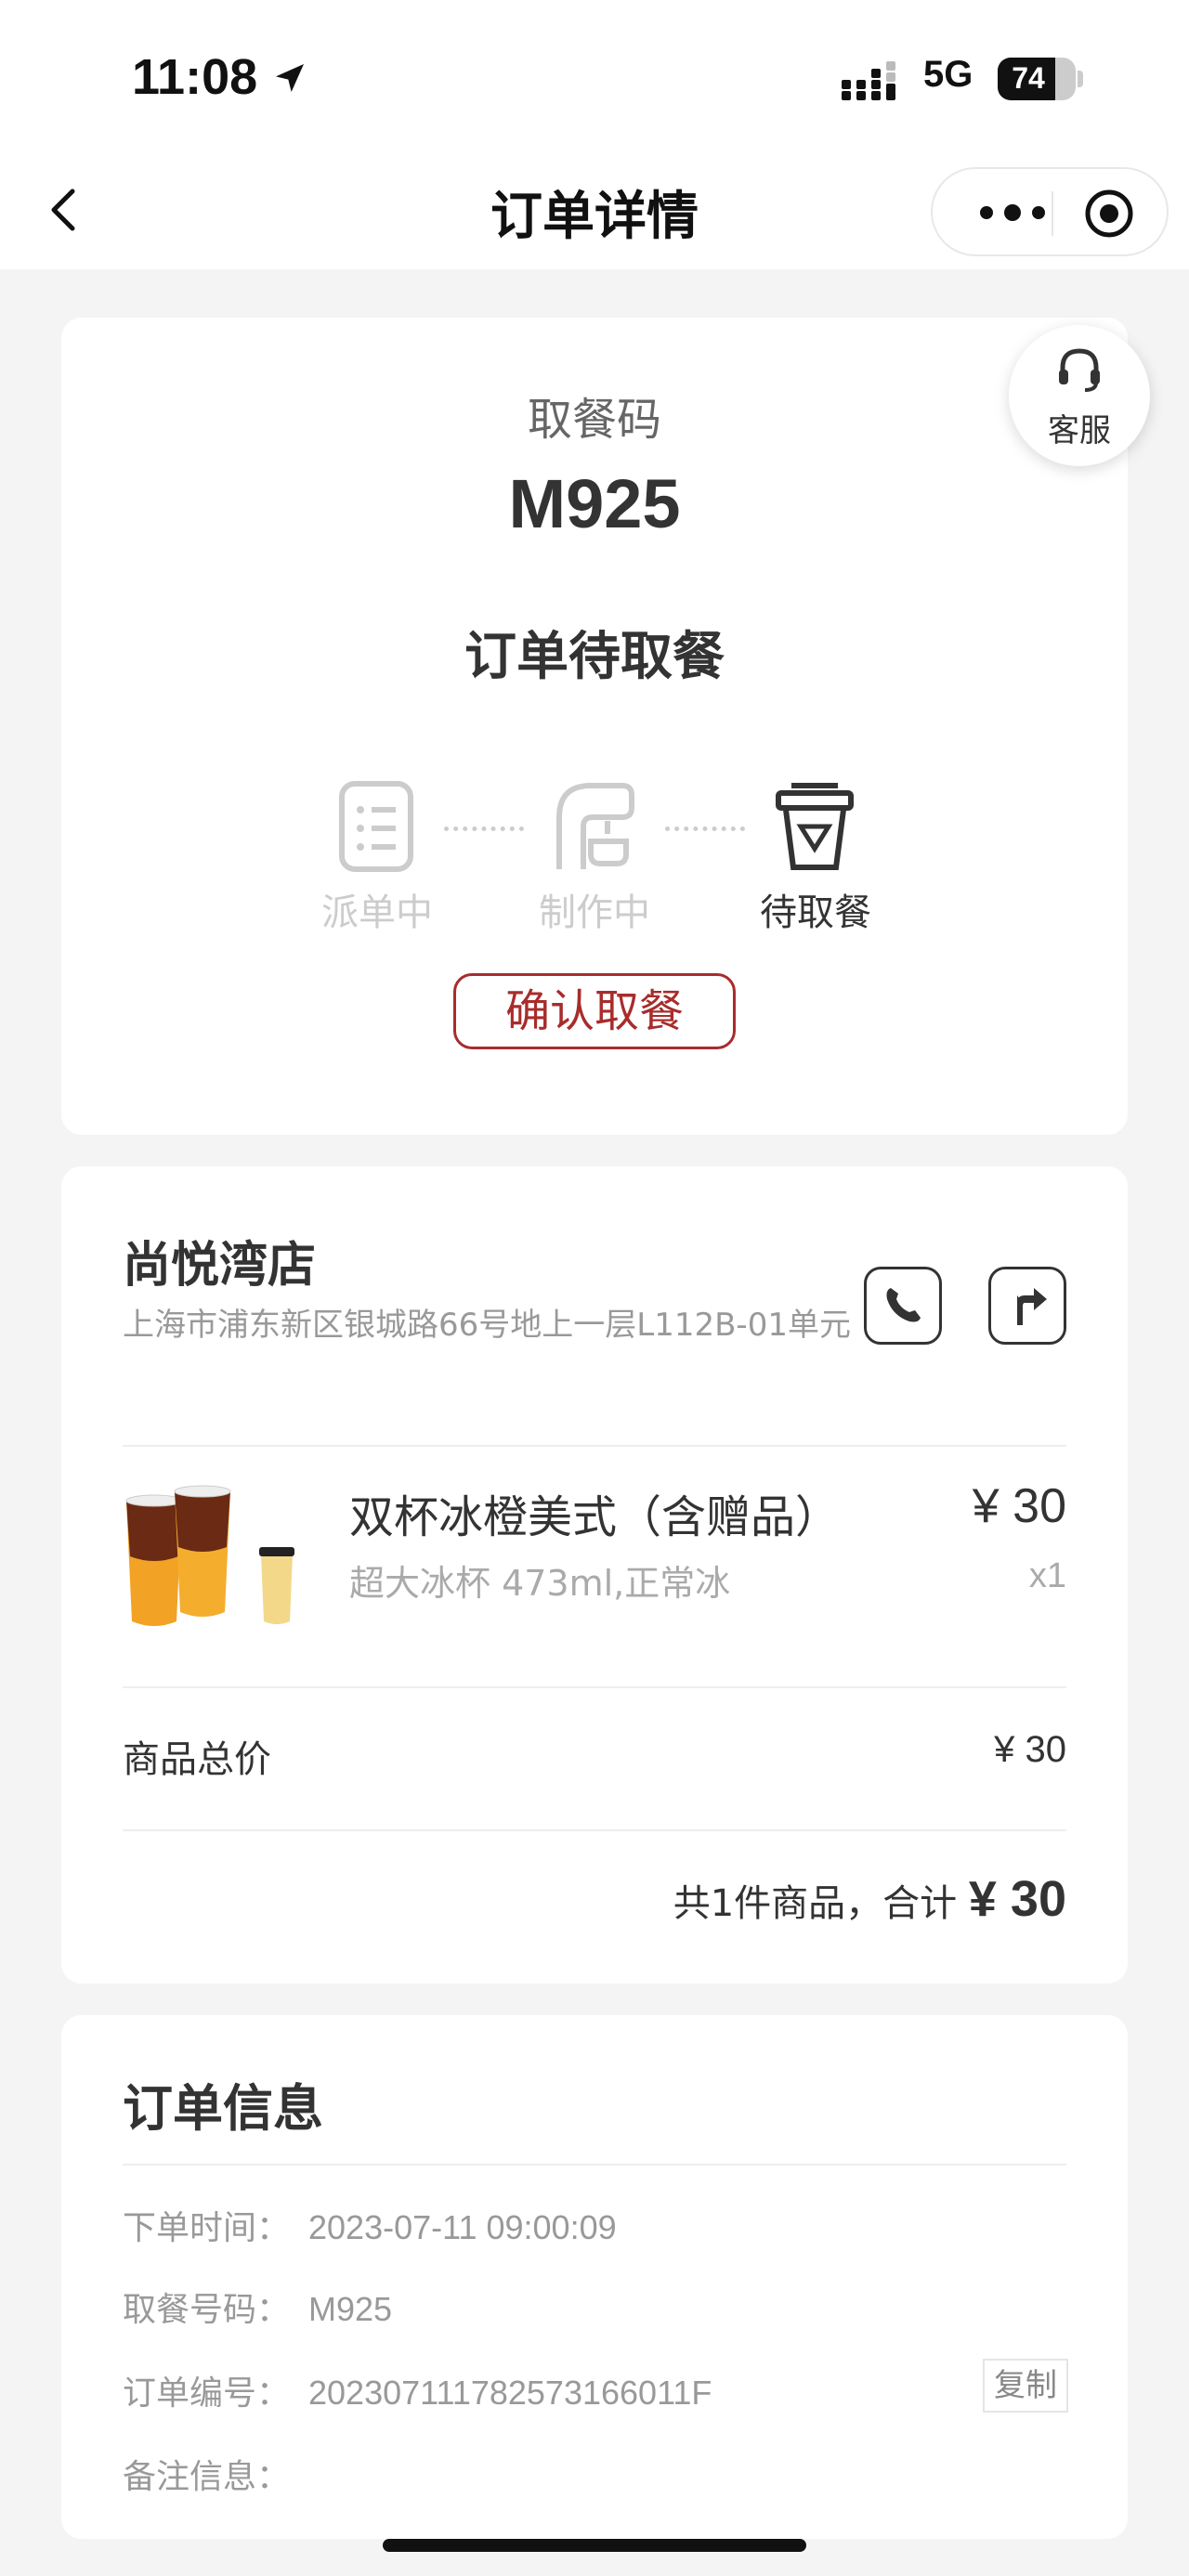  What do you see at coordinates (207, 2228) in the screenshot?
I see `info-key: 下单时间：` at bounding box center [207, 2228].